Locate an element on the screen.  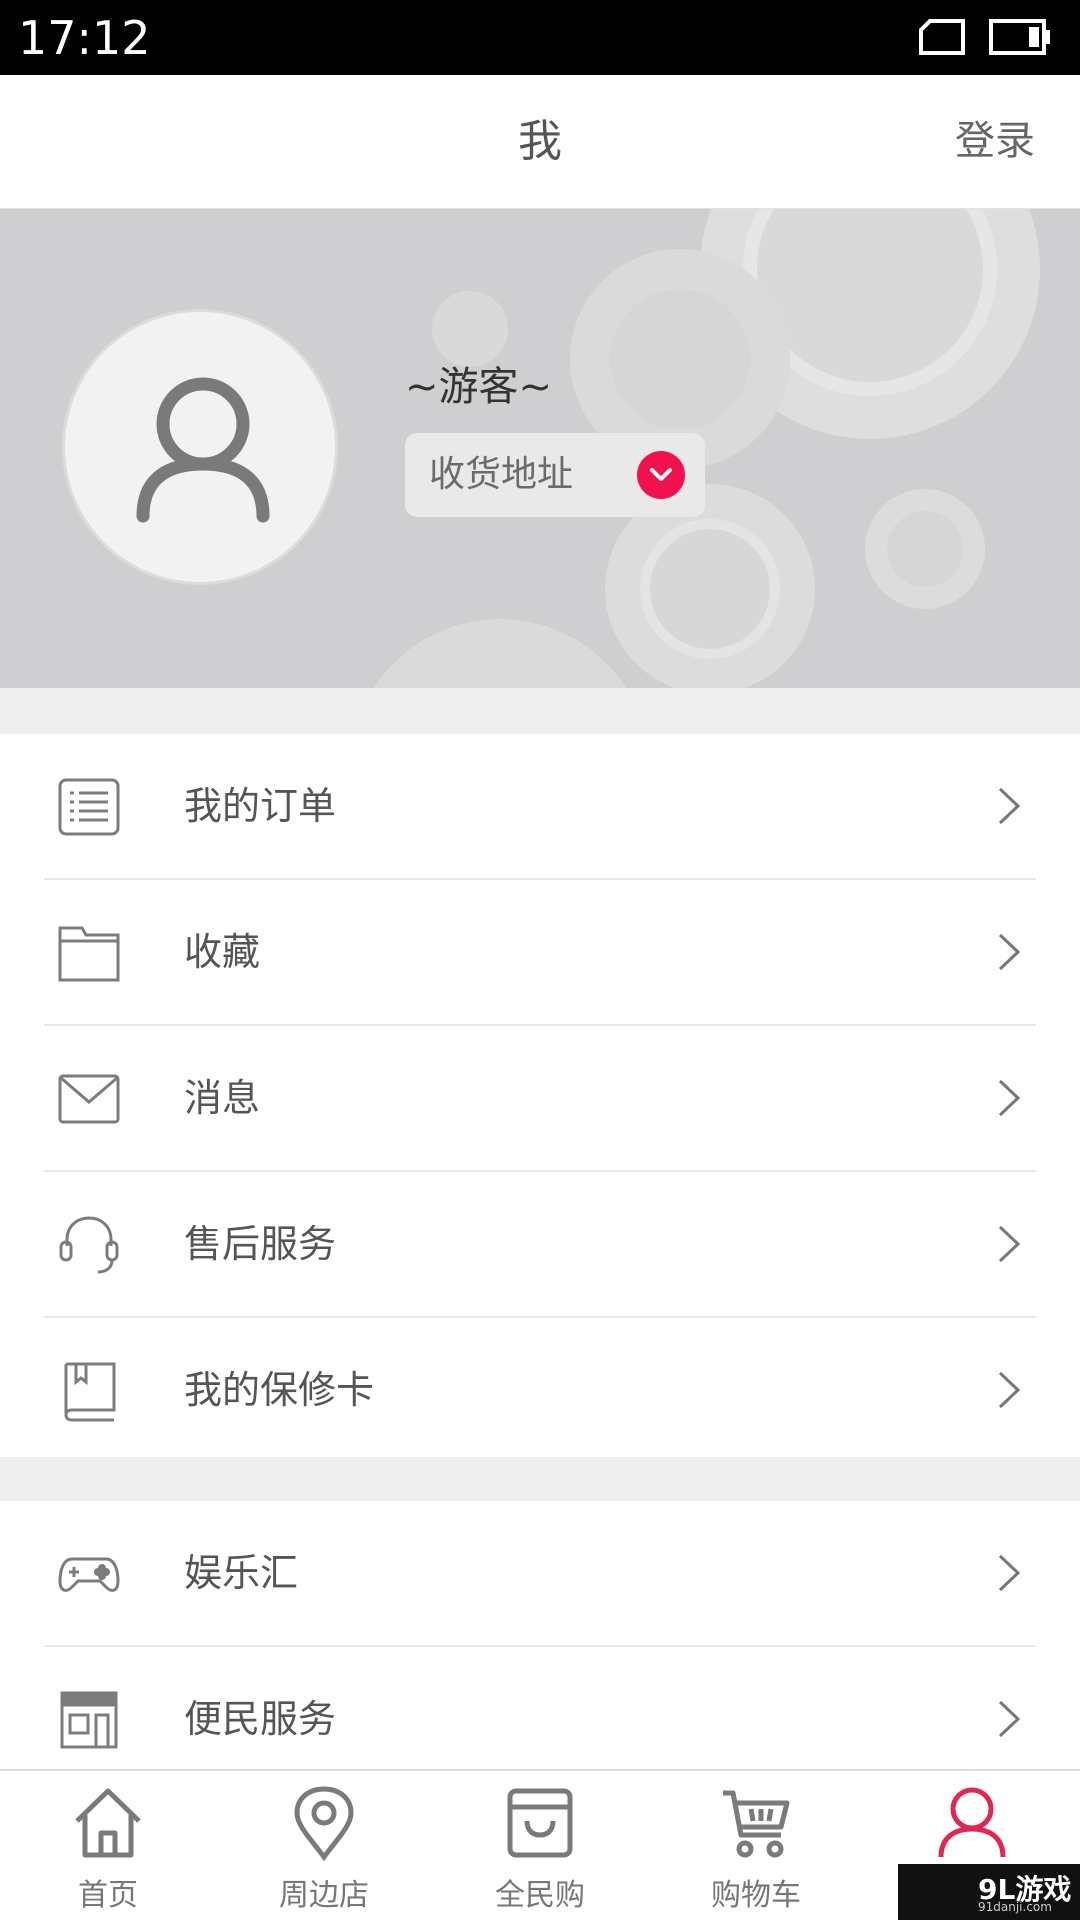
menu-item-label: 我的保修卡 is located at coordinates (279, 1390).